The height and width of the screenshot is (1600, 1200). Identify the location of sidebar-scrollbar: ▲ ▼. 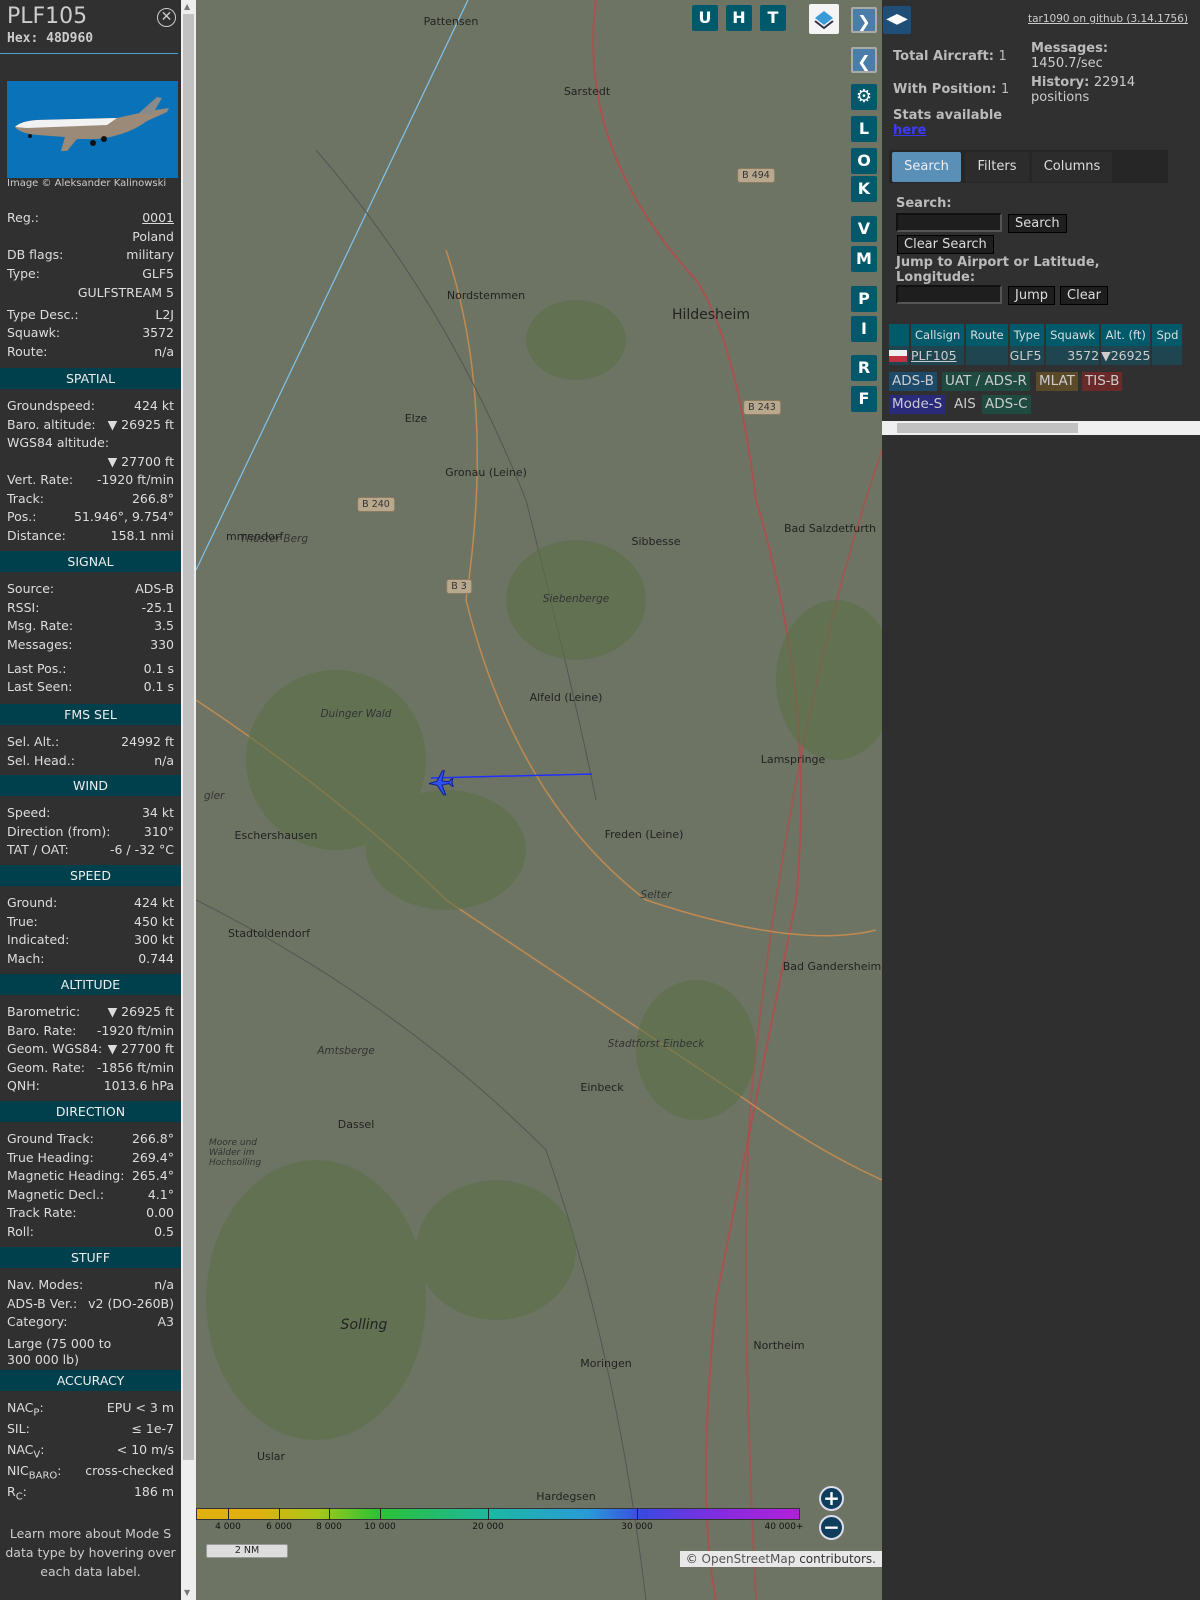
(188, 800).